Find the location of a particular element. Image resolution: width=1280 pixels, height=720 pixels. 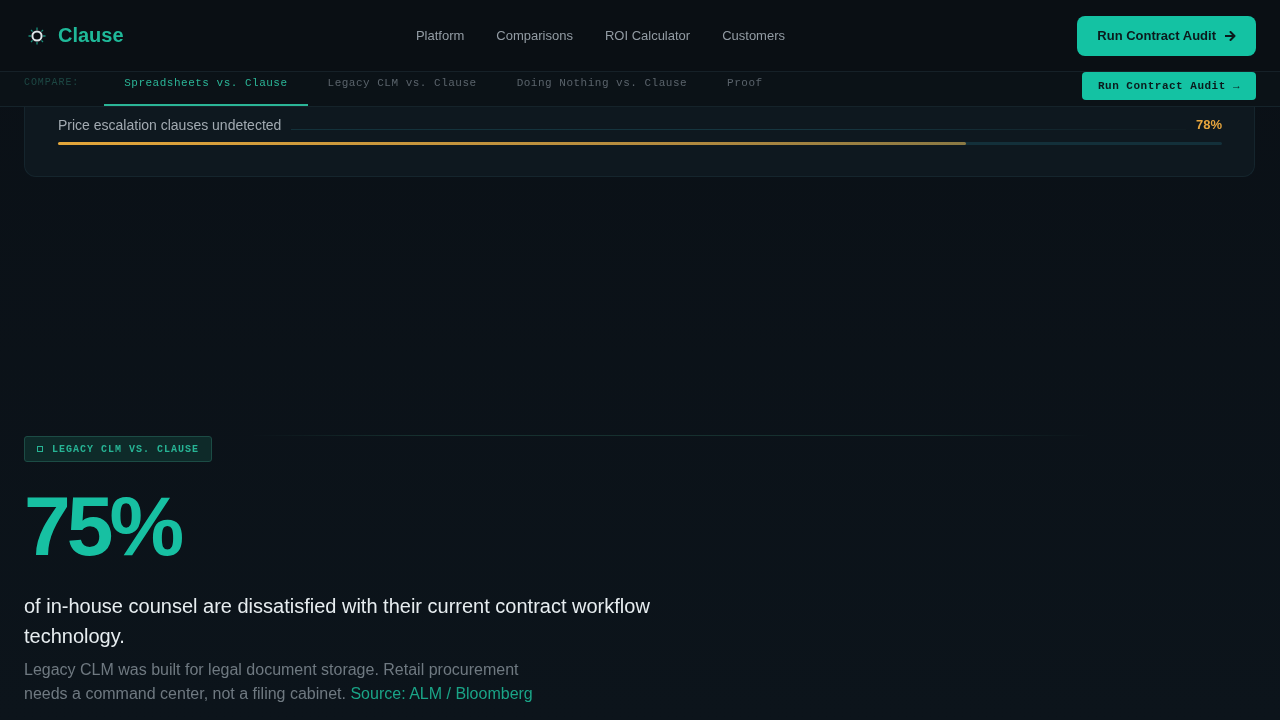

risk-percentage: 78% is located at coordinates (1208, 125).